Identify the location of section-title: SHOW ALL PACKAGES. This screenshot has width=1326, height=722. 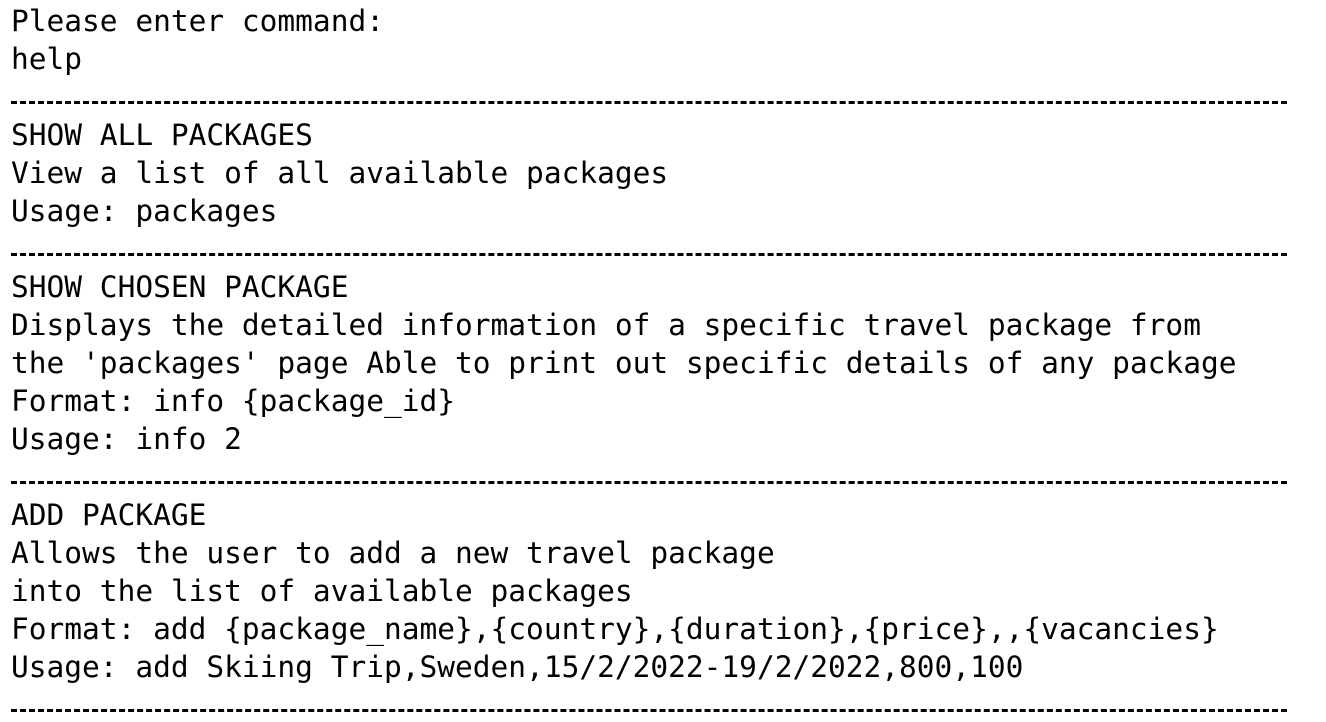
(162, 135).